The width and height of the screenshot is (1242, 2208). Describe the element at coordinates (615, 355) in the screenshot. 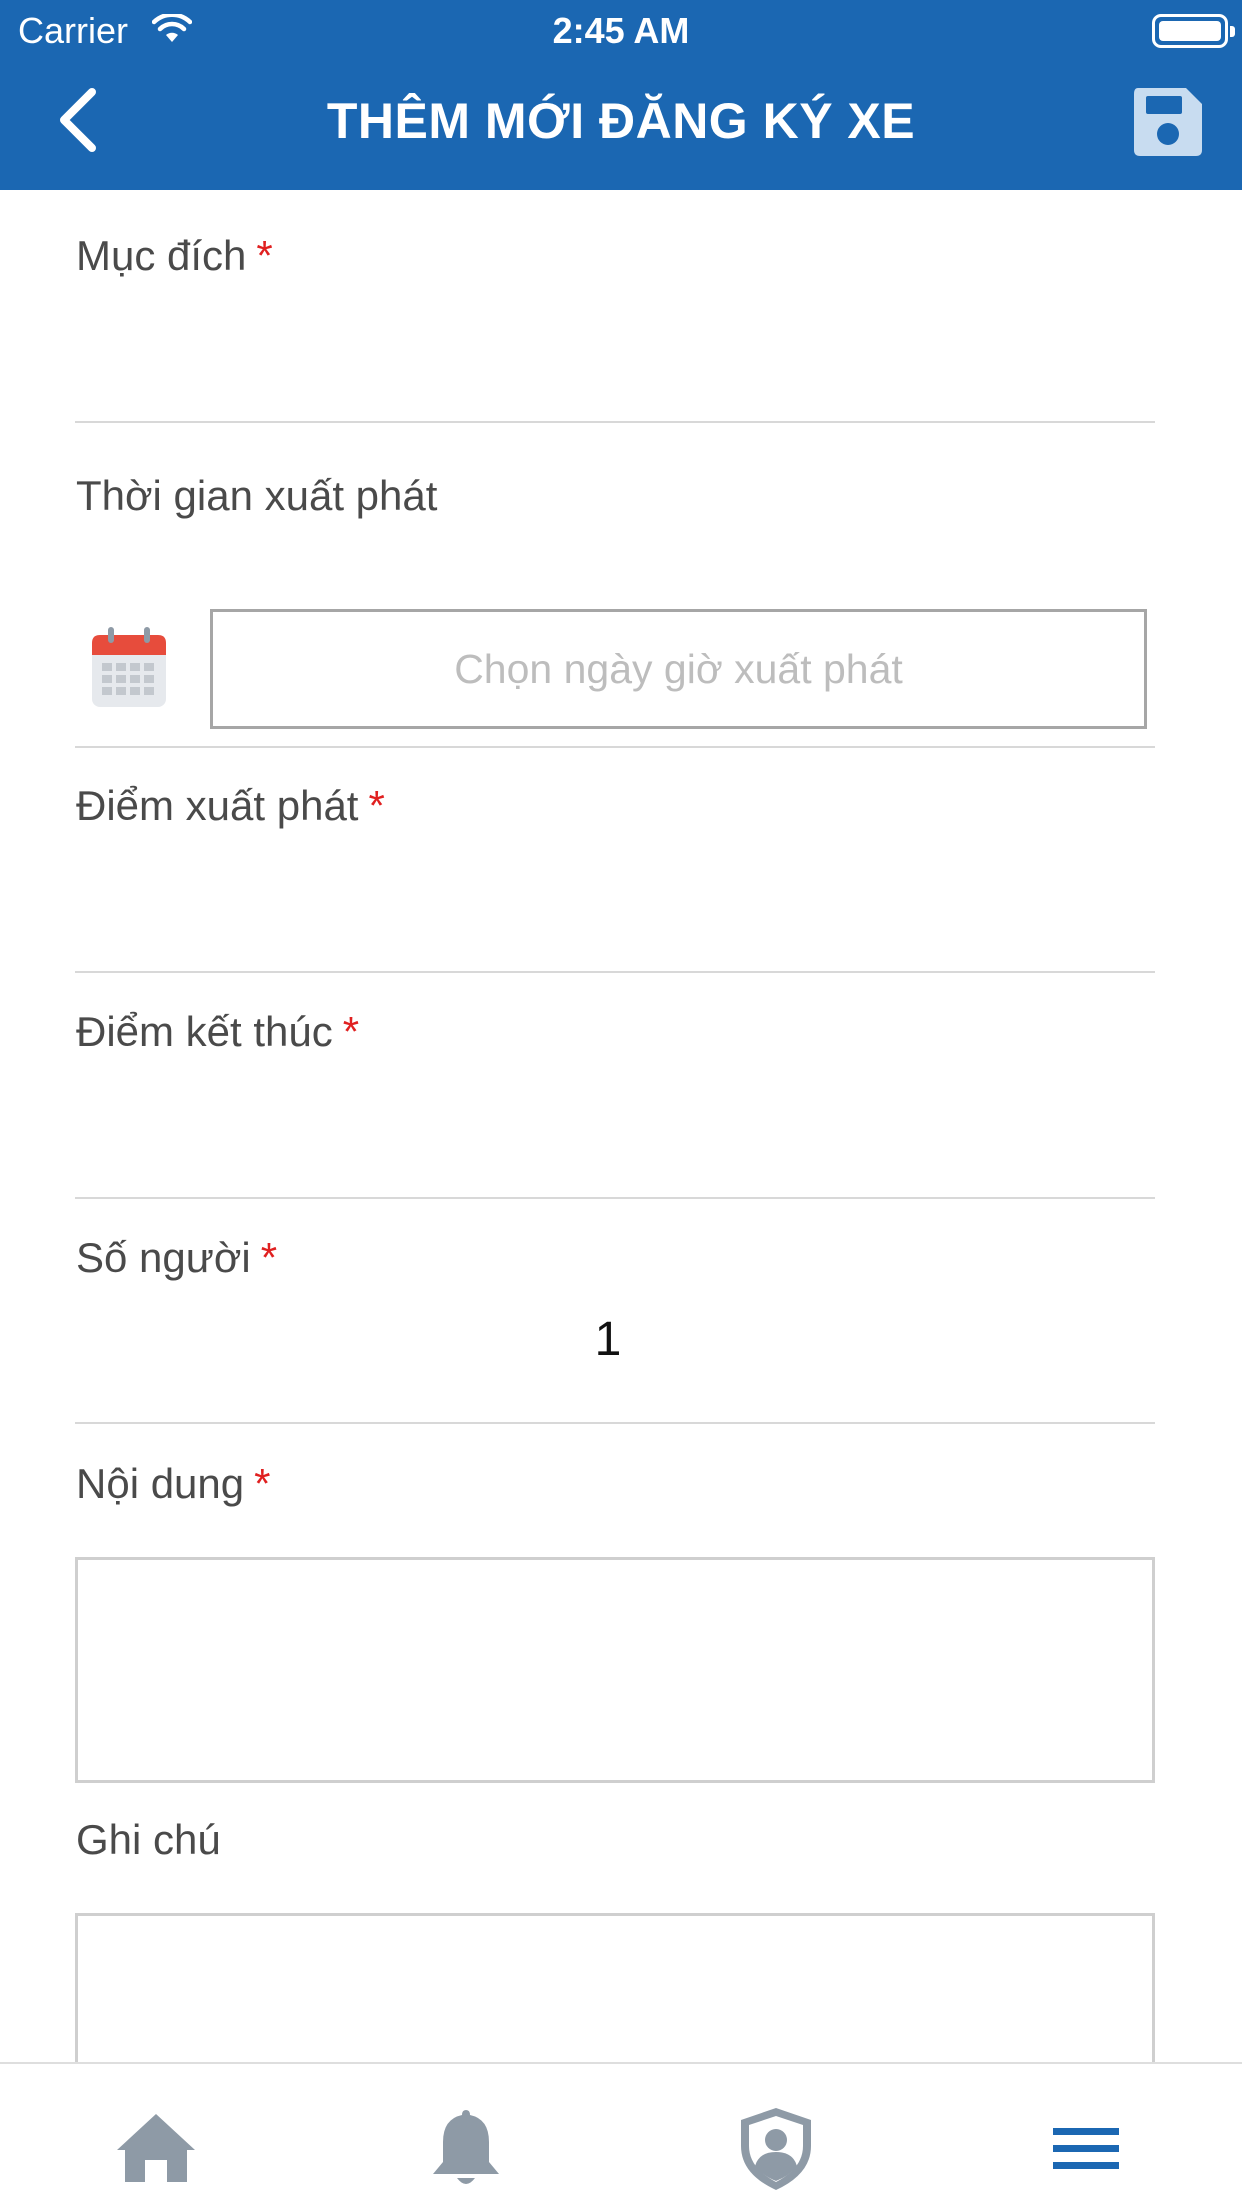

I see `purpose-input` at that location.